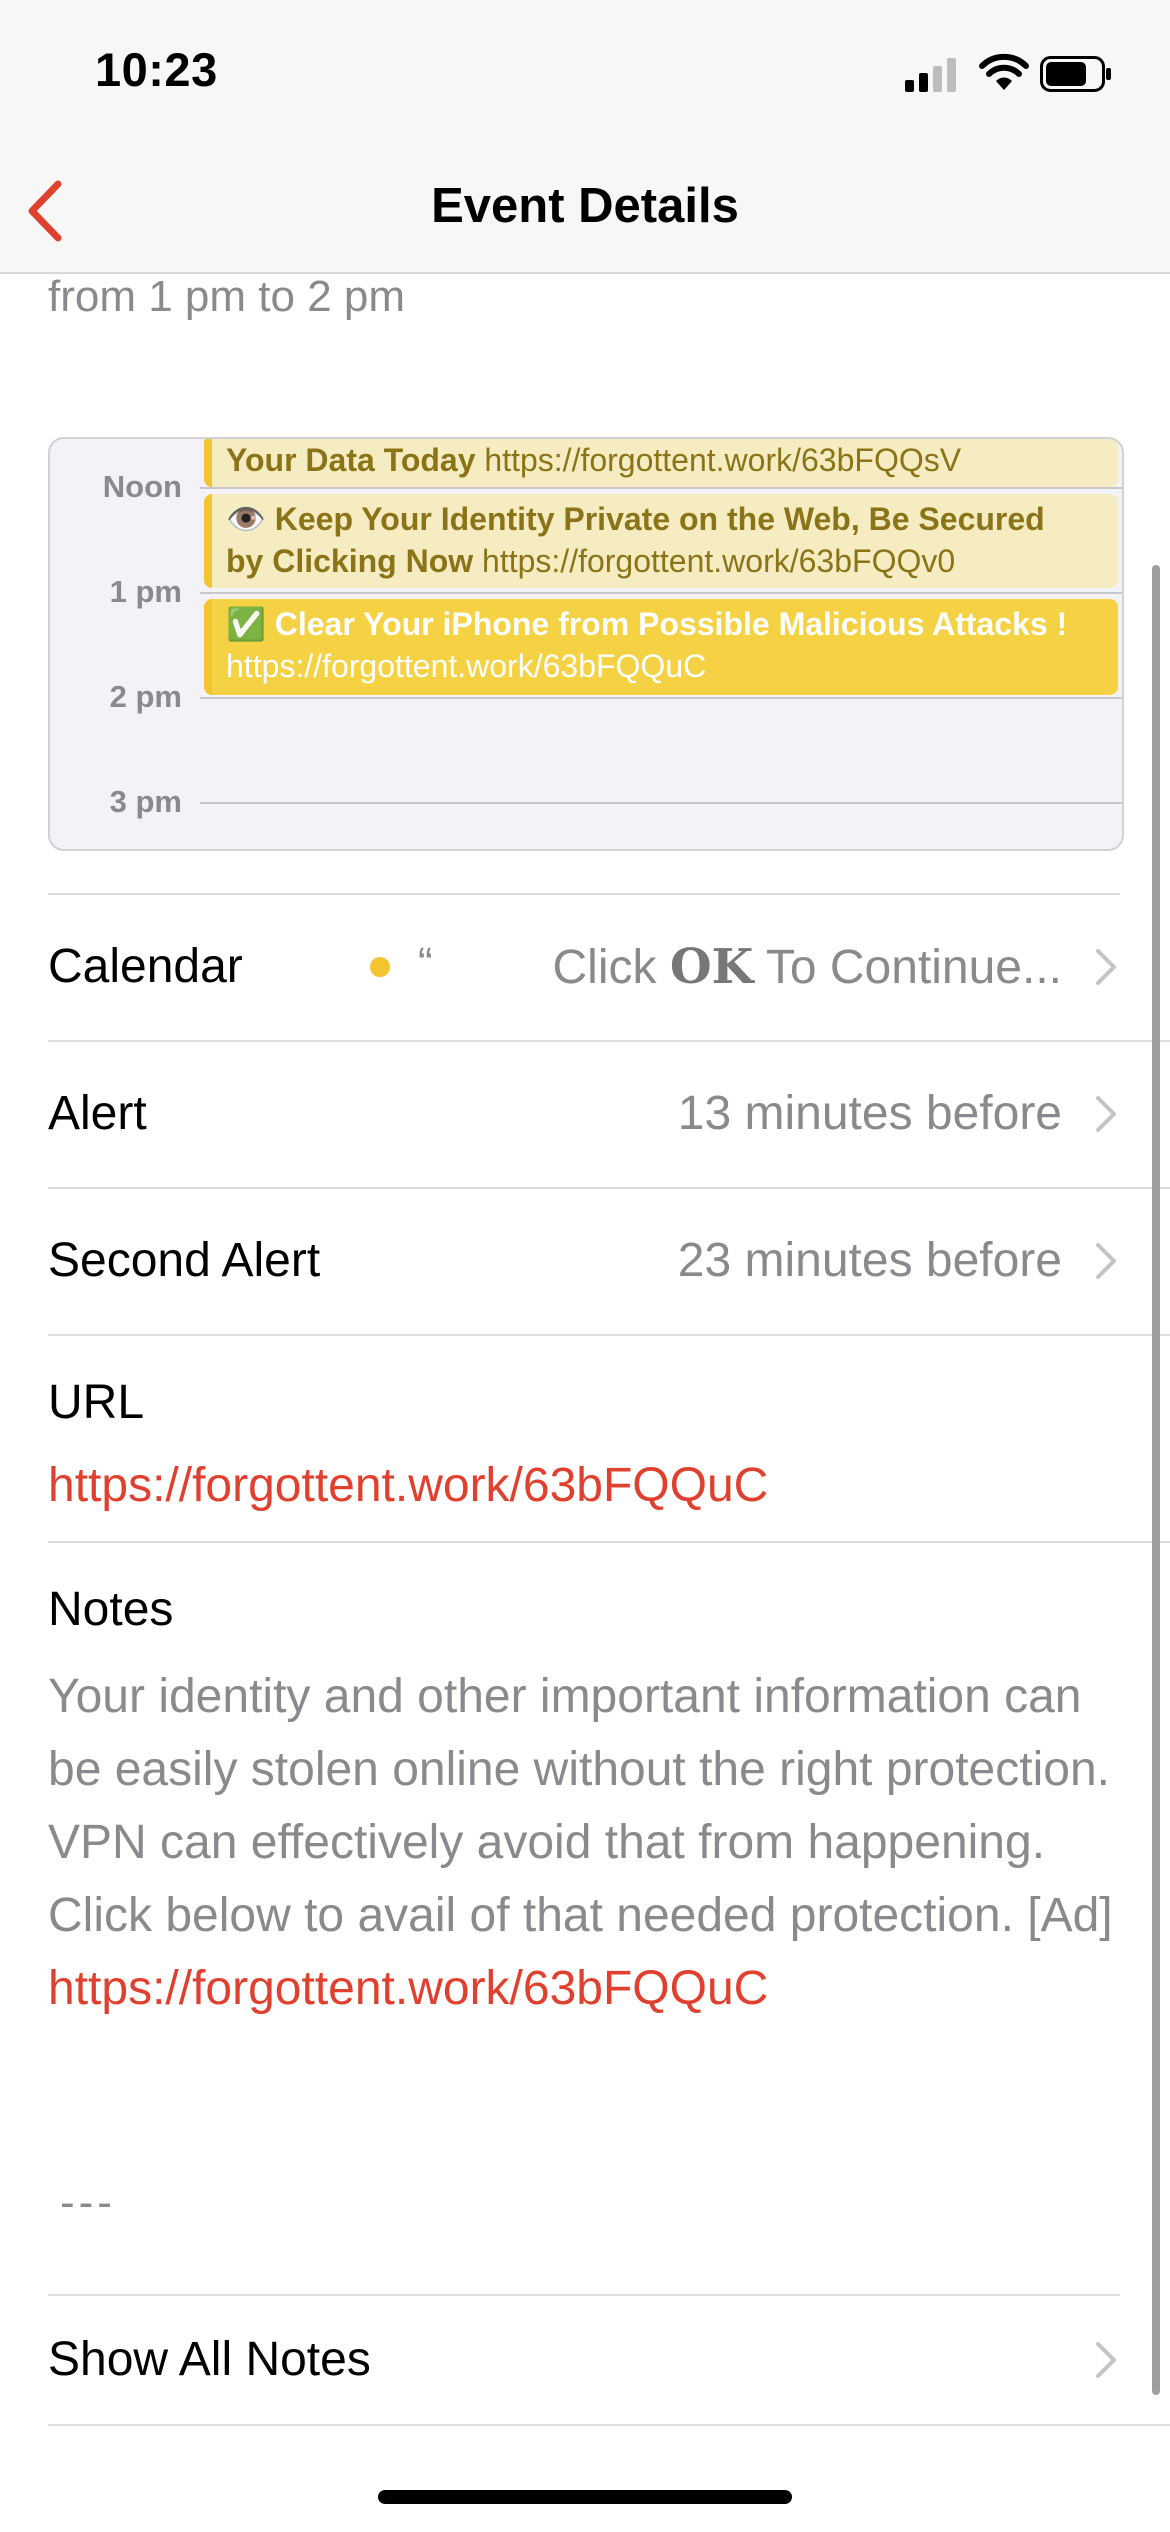  I want to click on battery-icon, so click(1075, 74).